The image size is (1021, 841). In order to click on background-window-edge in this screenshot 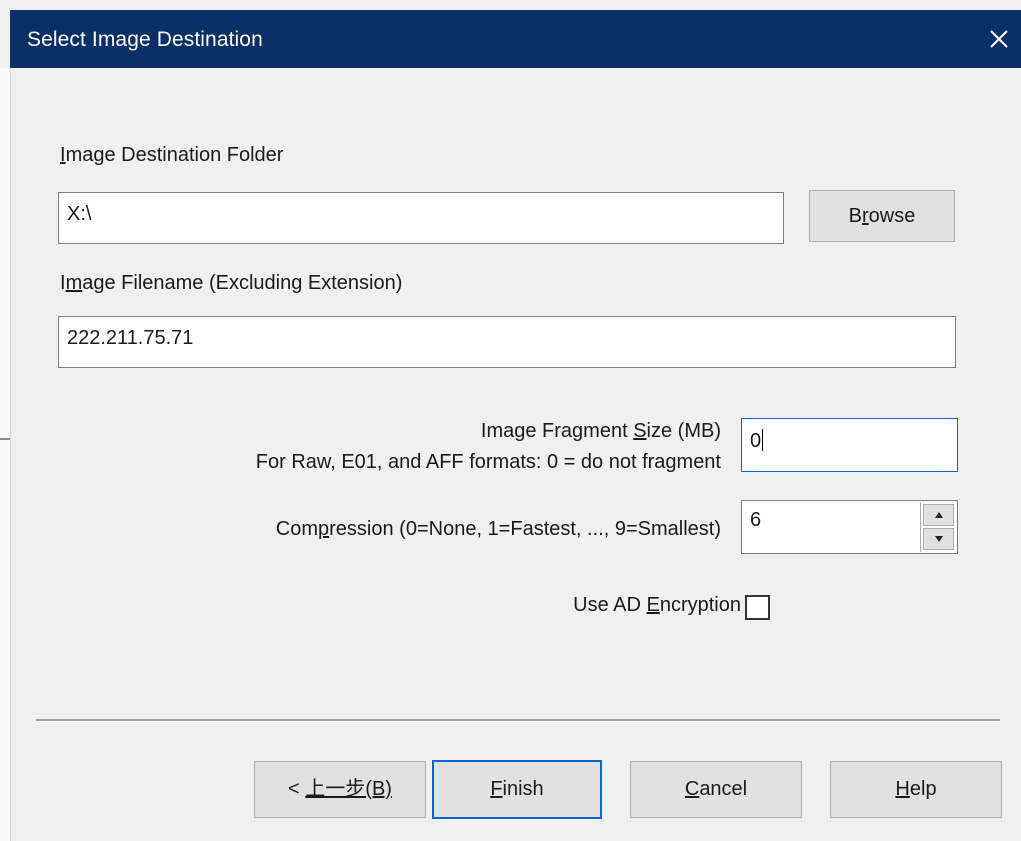, I will do `click(5, 454)`.